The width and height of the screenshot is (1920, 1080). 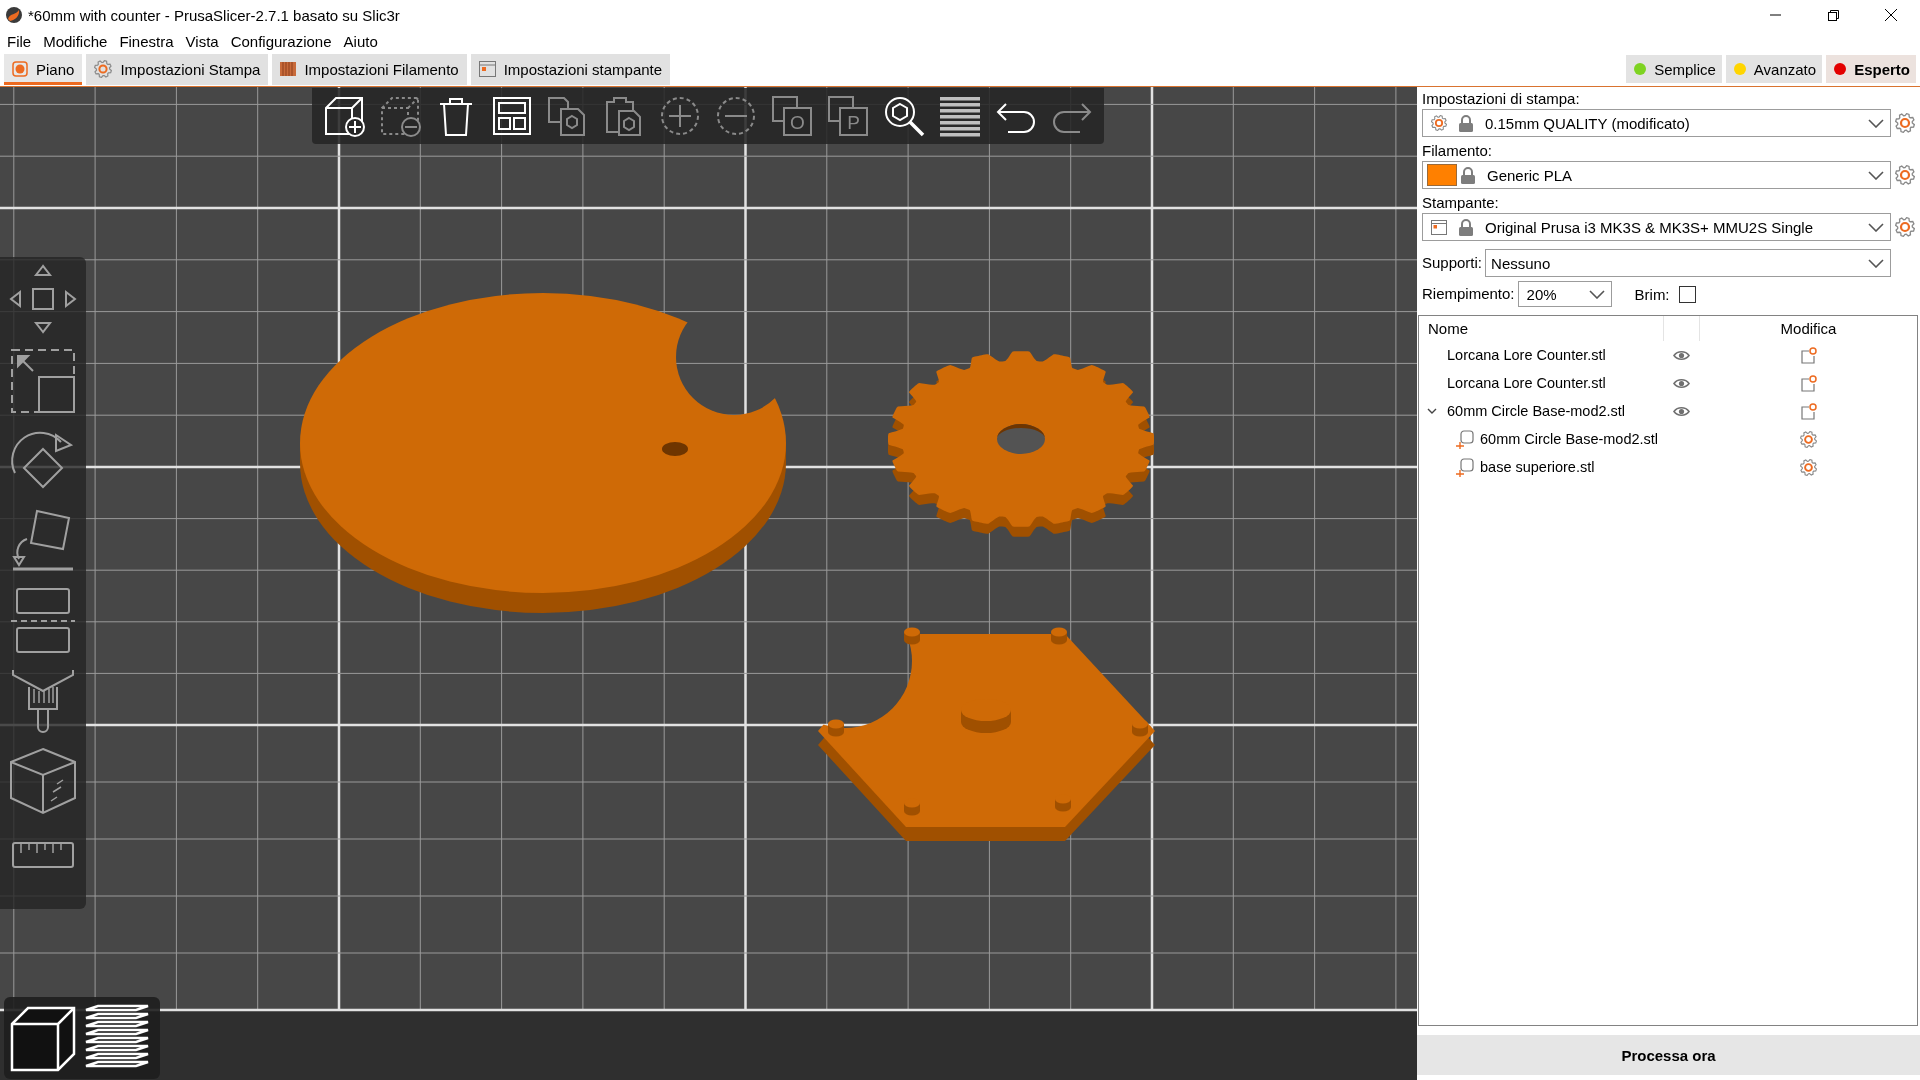 I want to click on object-name: base superiore.stl, so click(x=1537, y=467).